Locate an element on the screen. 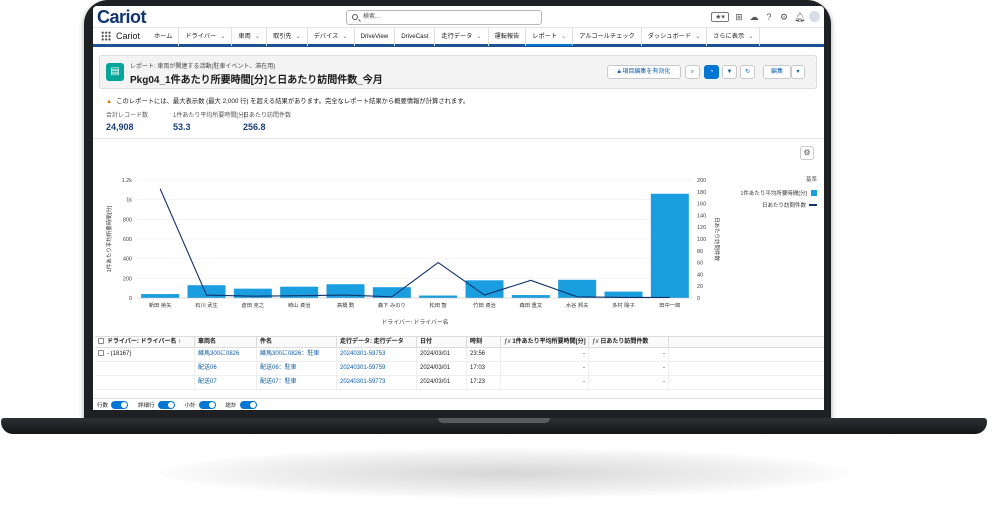  x-tick-label: 新田 英矢 is located at coordinates (160, 305).